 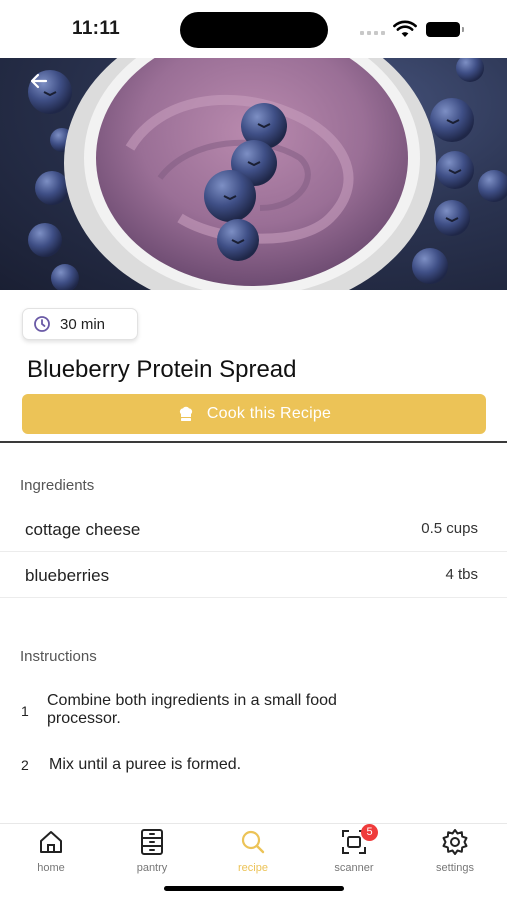 I want to click on dynamic-island, so click(x=254, y=30).